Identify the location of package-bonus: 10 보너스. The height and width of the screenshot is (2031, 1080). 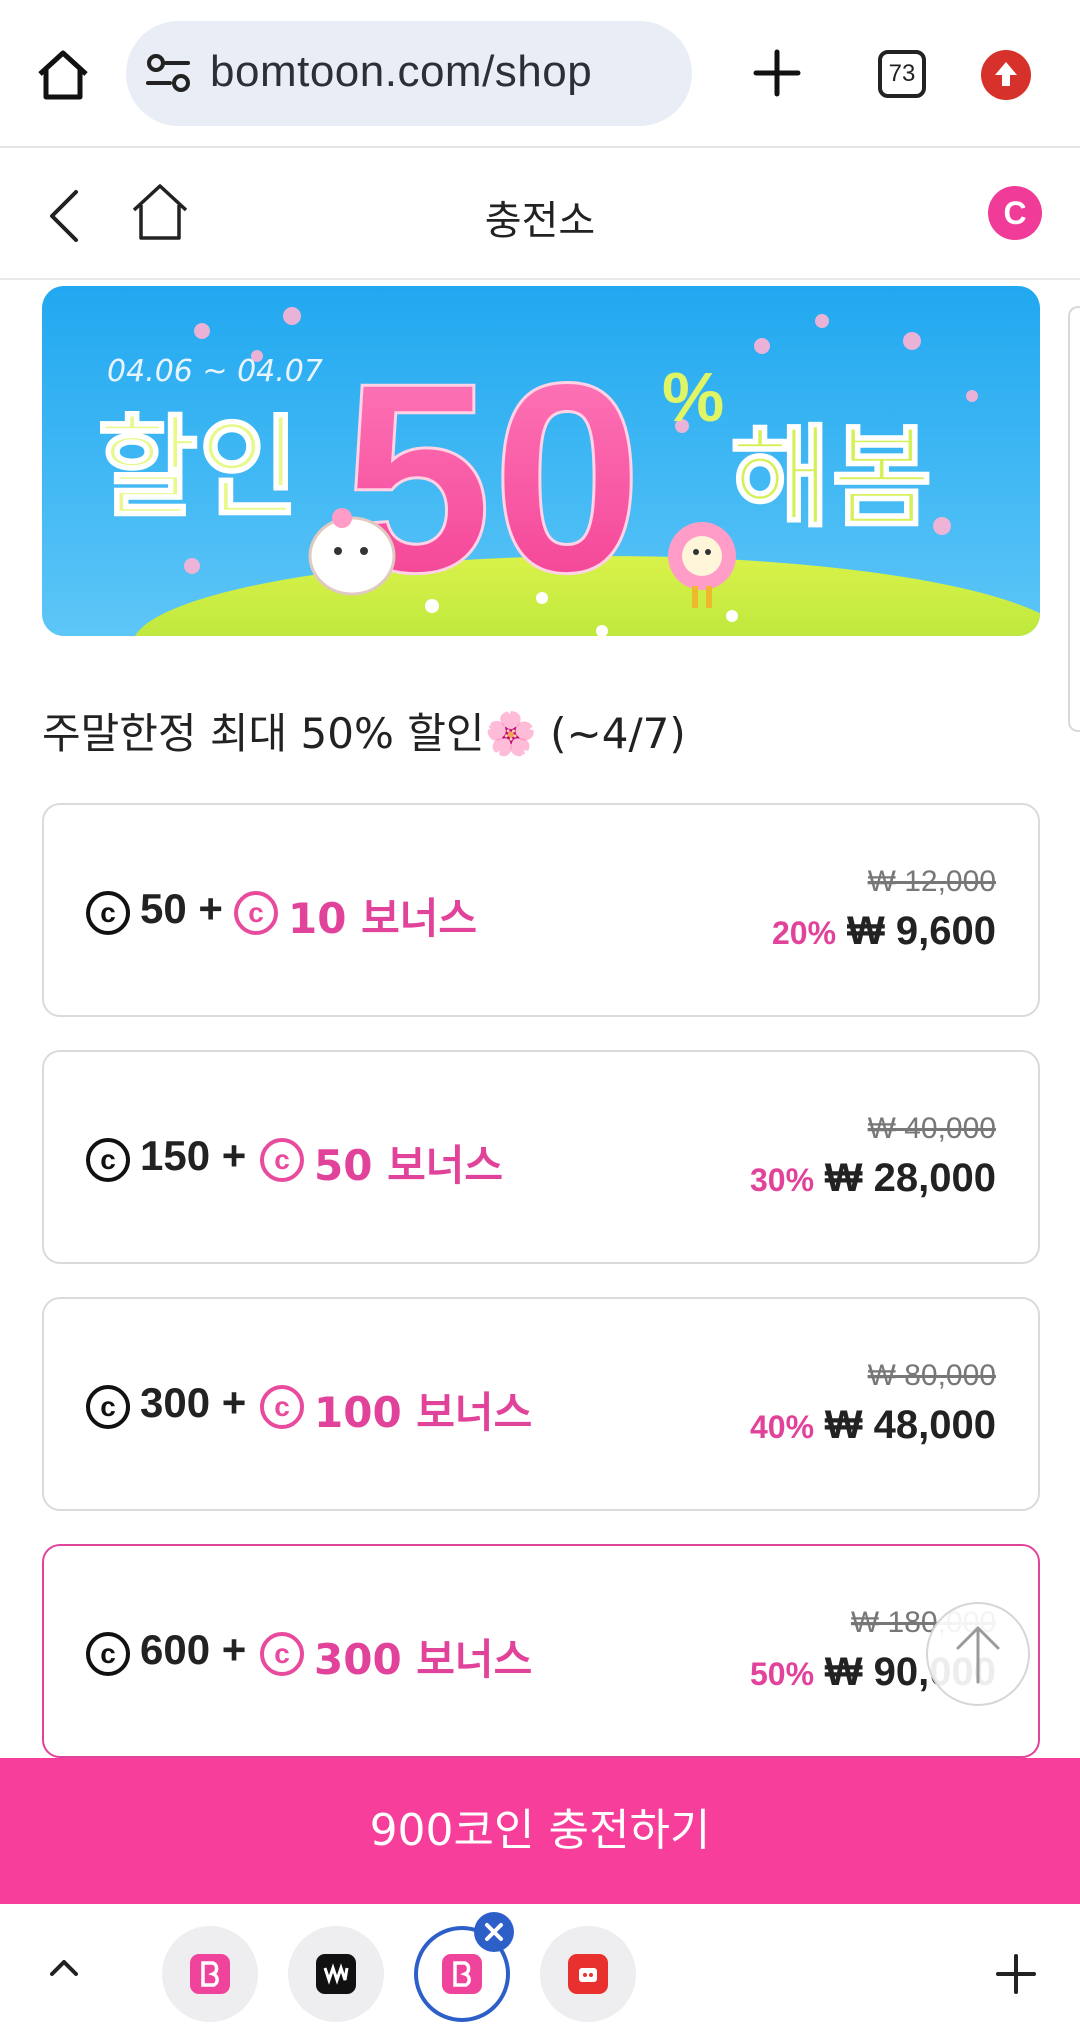
(382, 918).